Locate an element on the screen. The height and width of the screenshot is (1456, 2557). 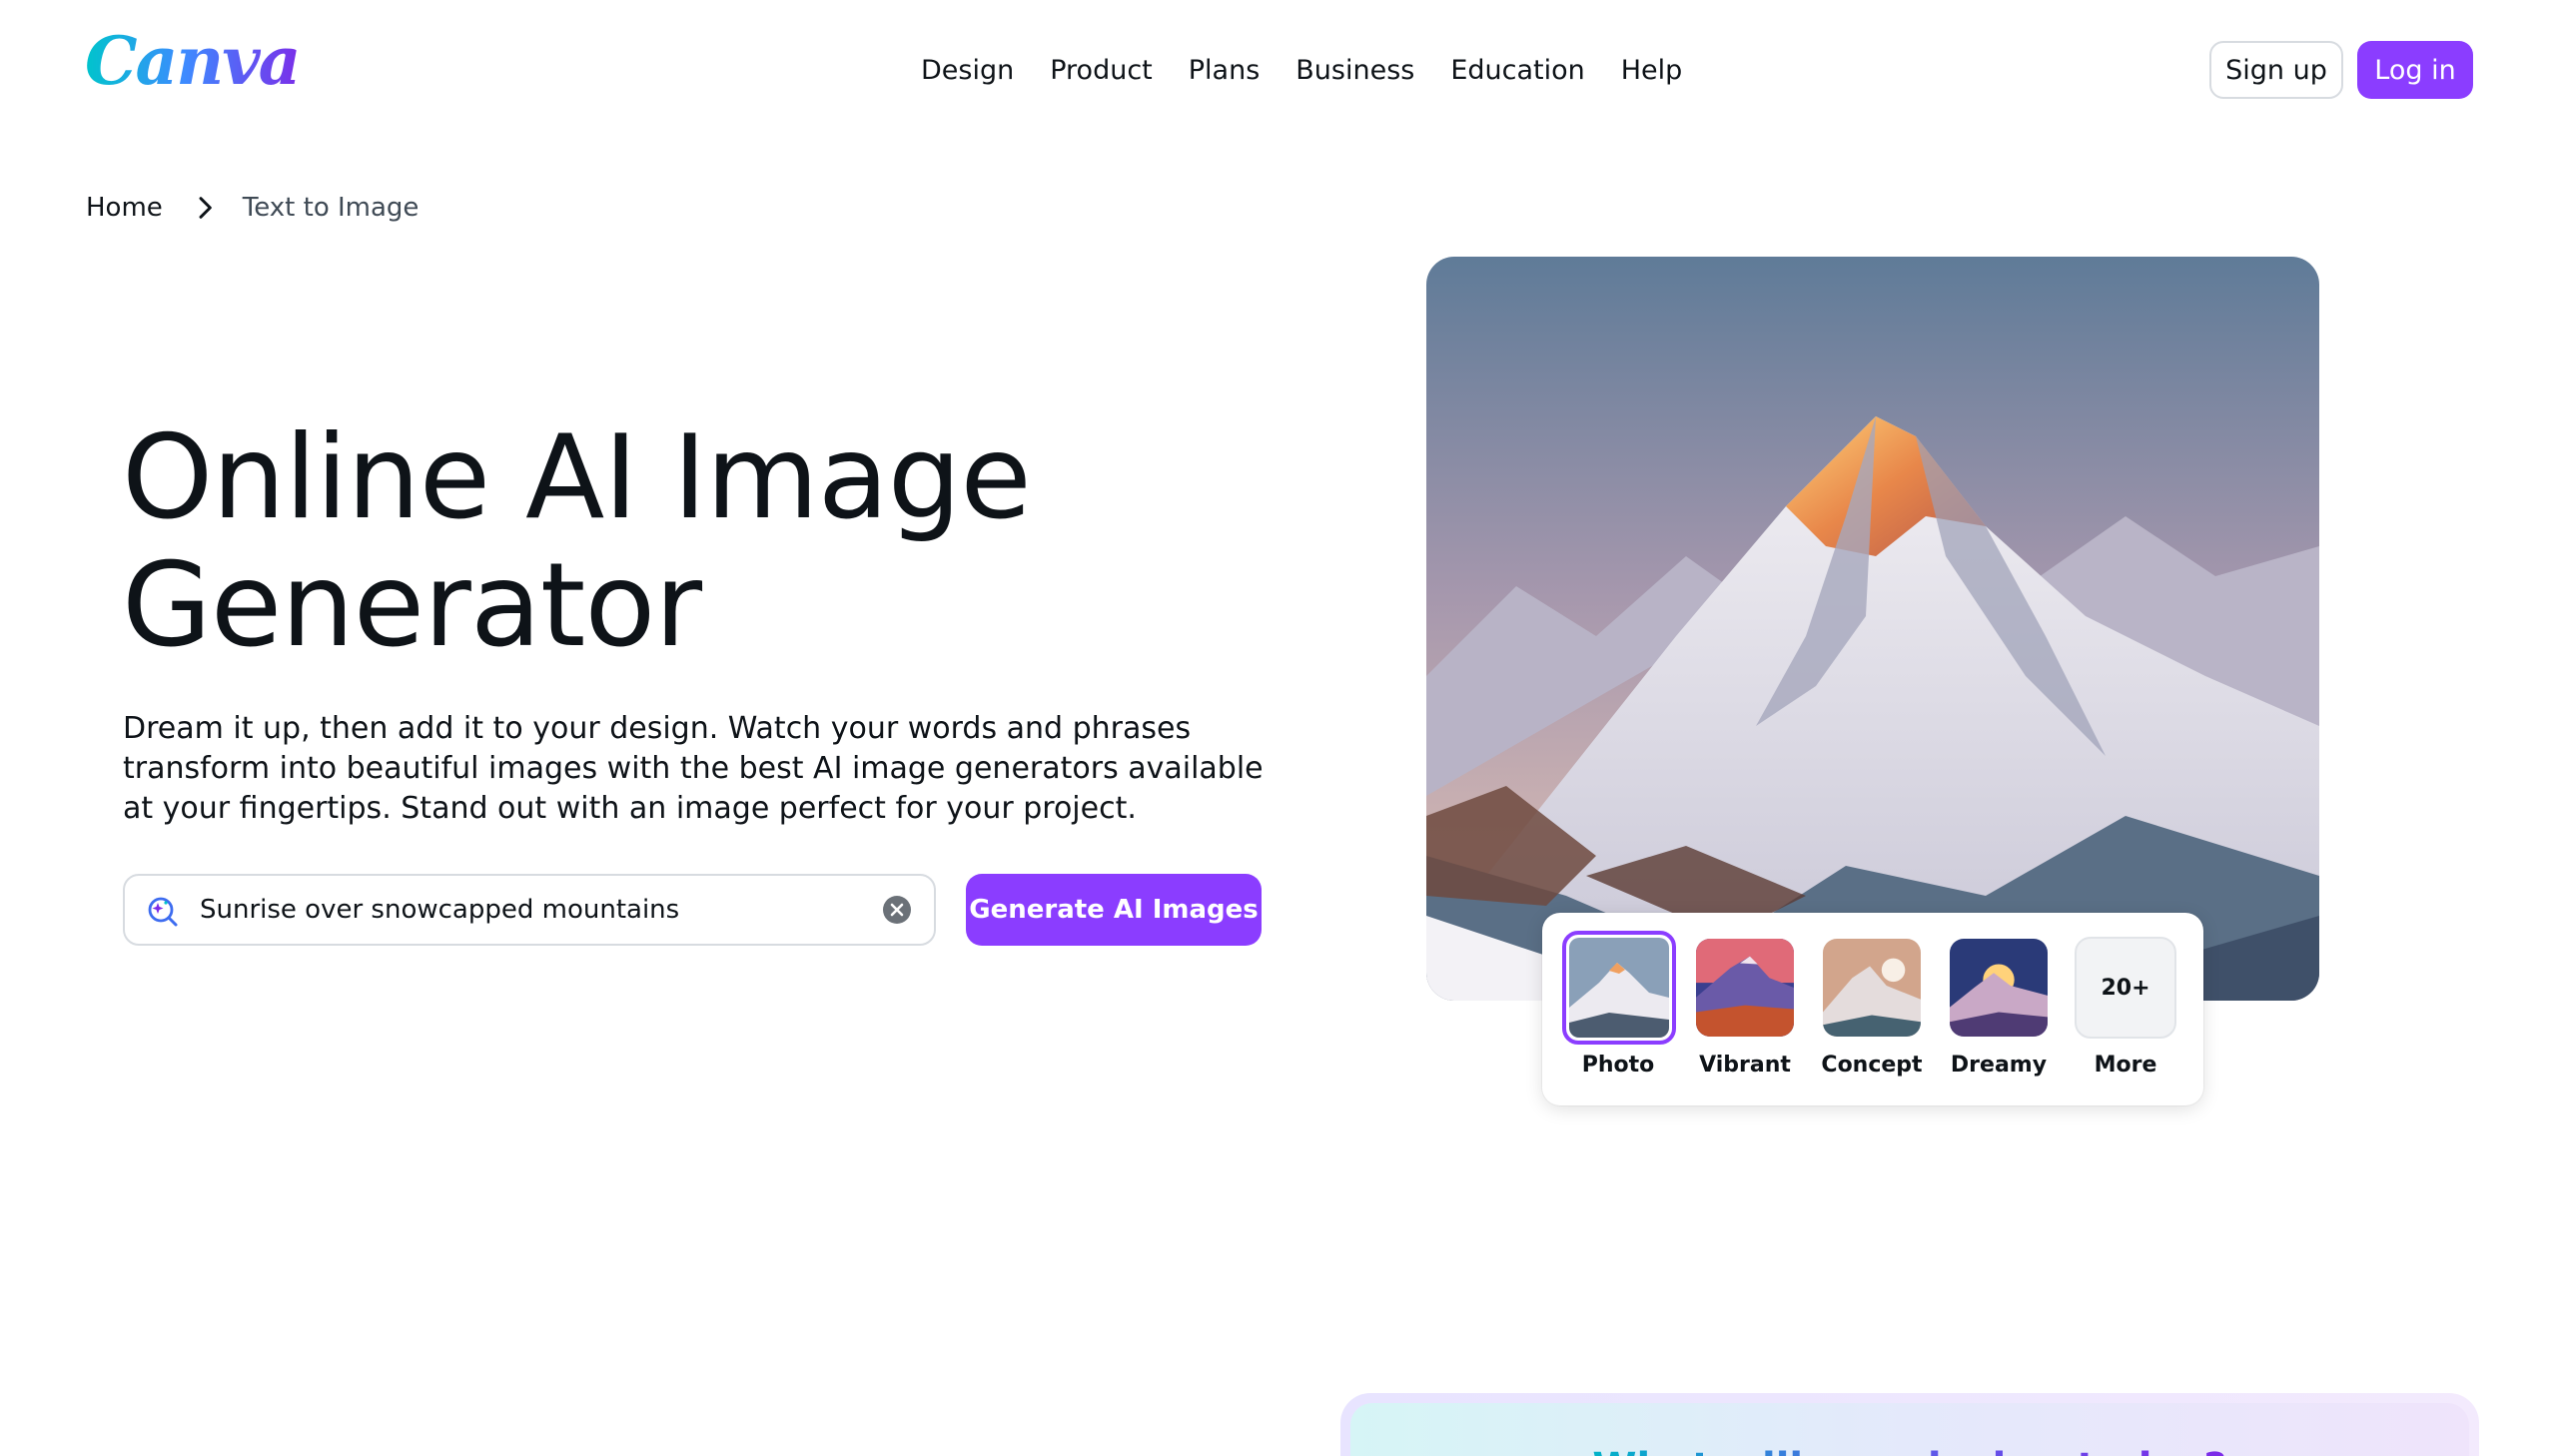
style-label: Vibrant is located at coordinates (1745, 1066).